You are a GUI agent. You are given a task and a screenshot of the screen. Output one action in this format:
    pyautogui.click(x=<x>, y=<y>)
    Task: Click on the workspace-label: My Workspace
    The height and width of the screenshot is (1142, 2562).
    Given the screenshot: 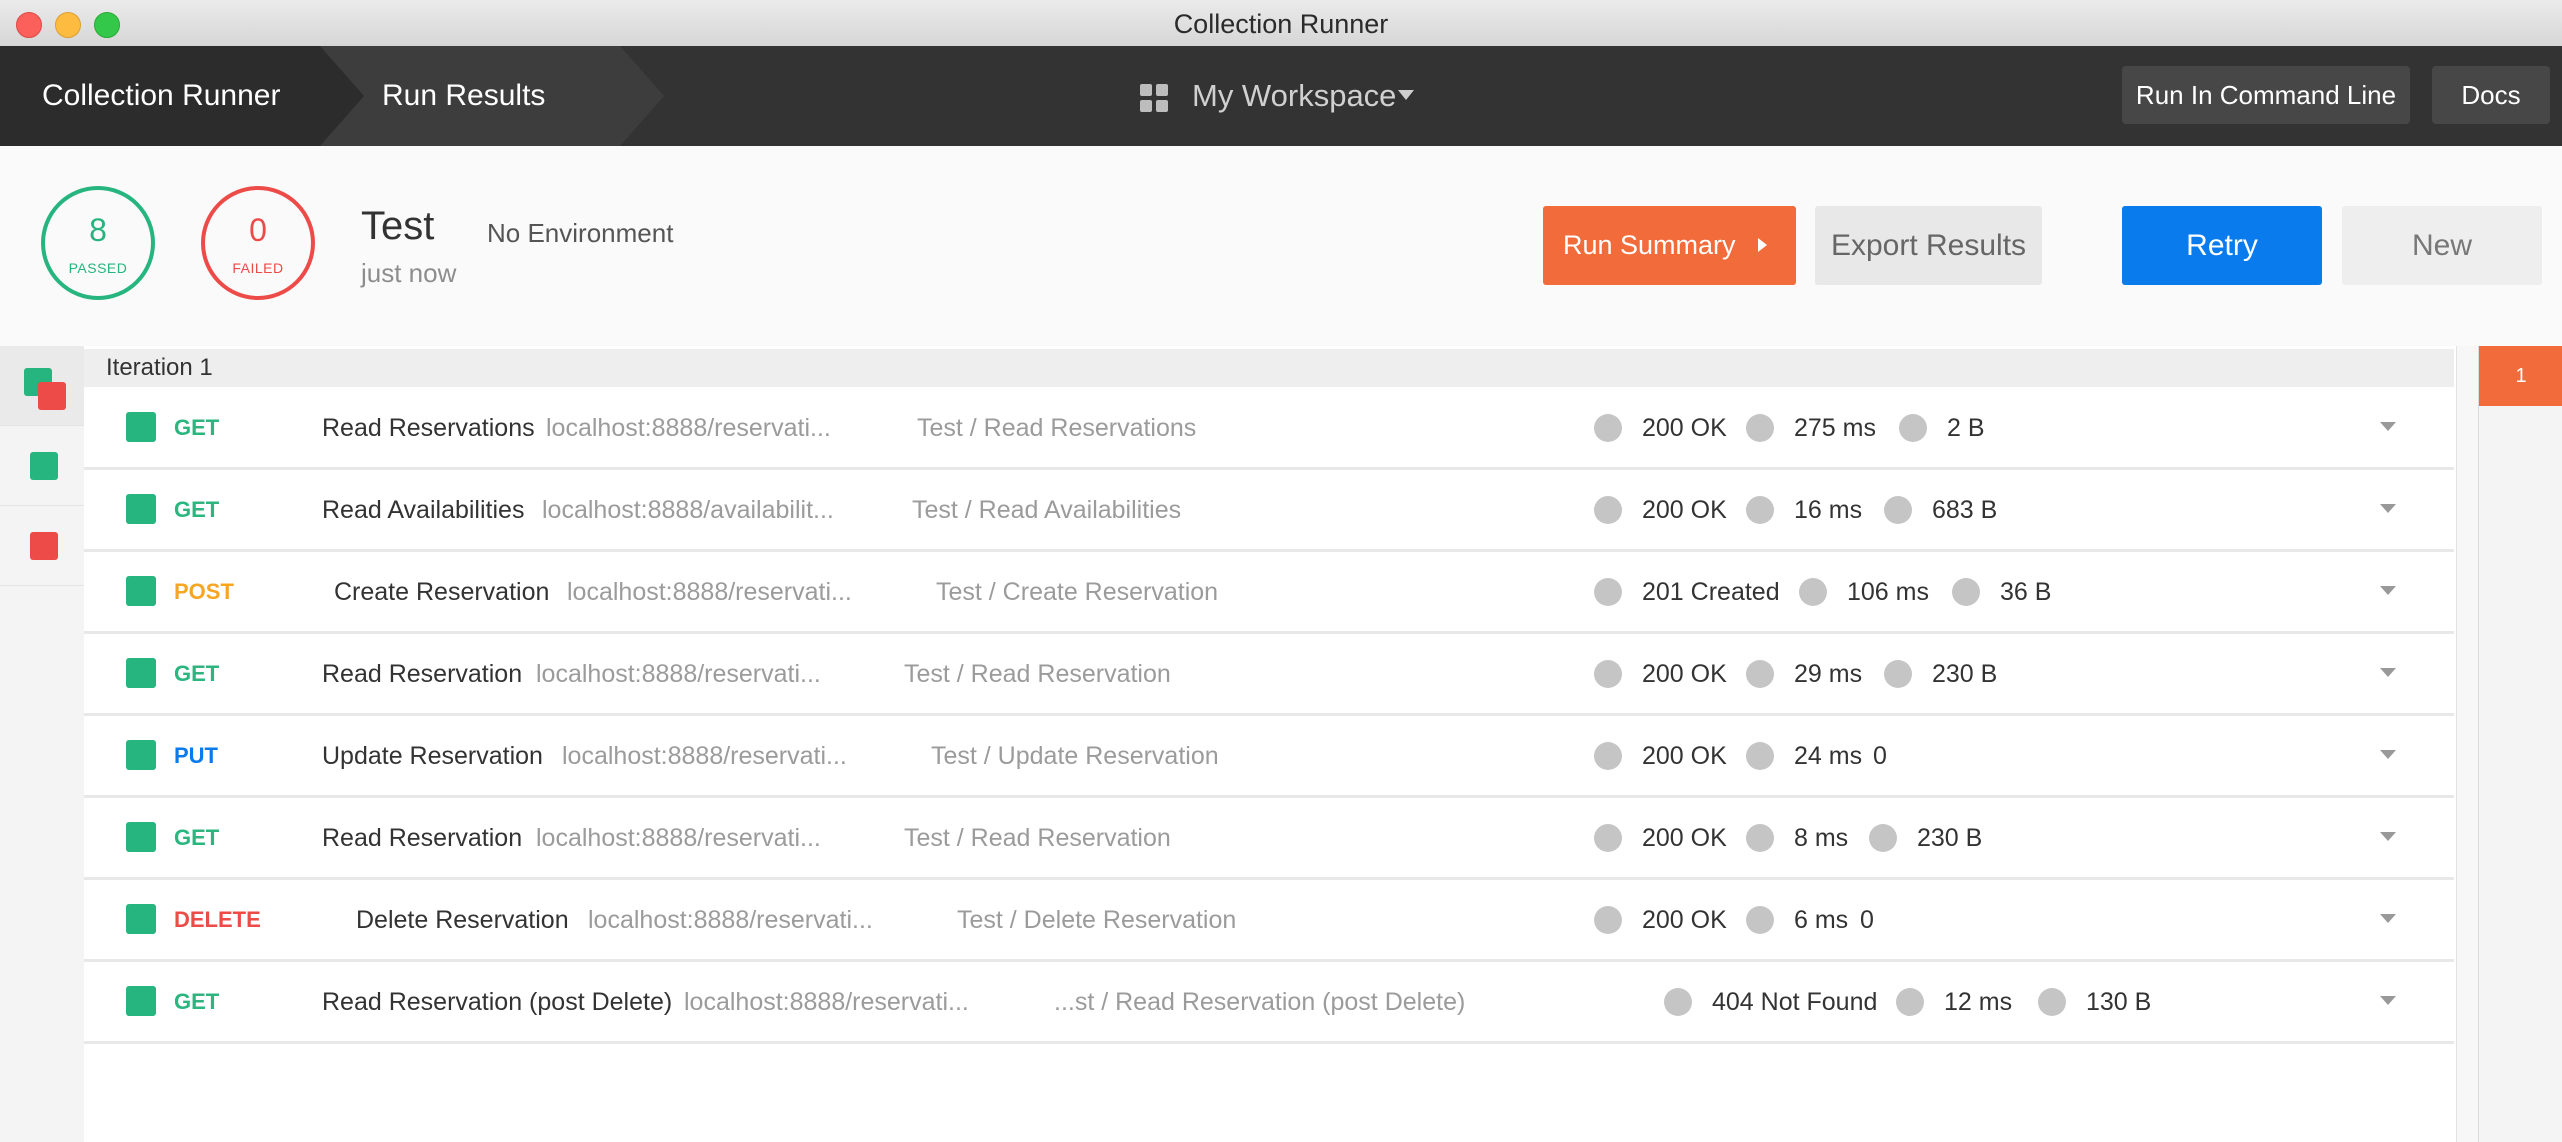 What is the action you would take?
    pyautogui.click(x=1294, y=95)
    